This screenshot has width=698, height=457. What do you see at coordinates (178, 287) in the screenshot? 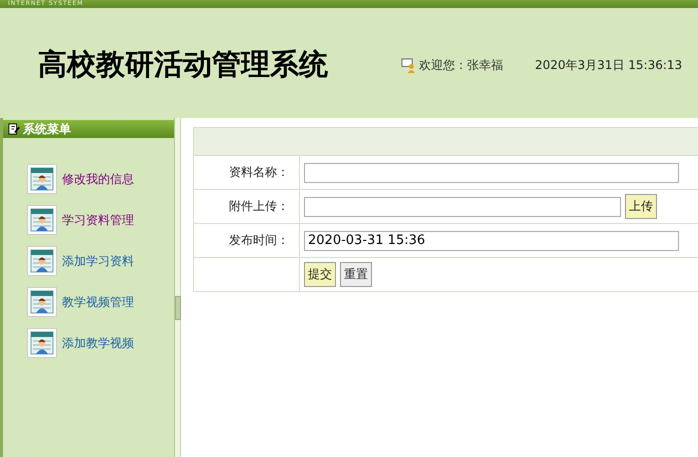
I see `splitter-bar` at bounding box center [178, 287].